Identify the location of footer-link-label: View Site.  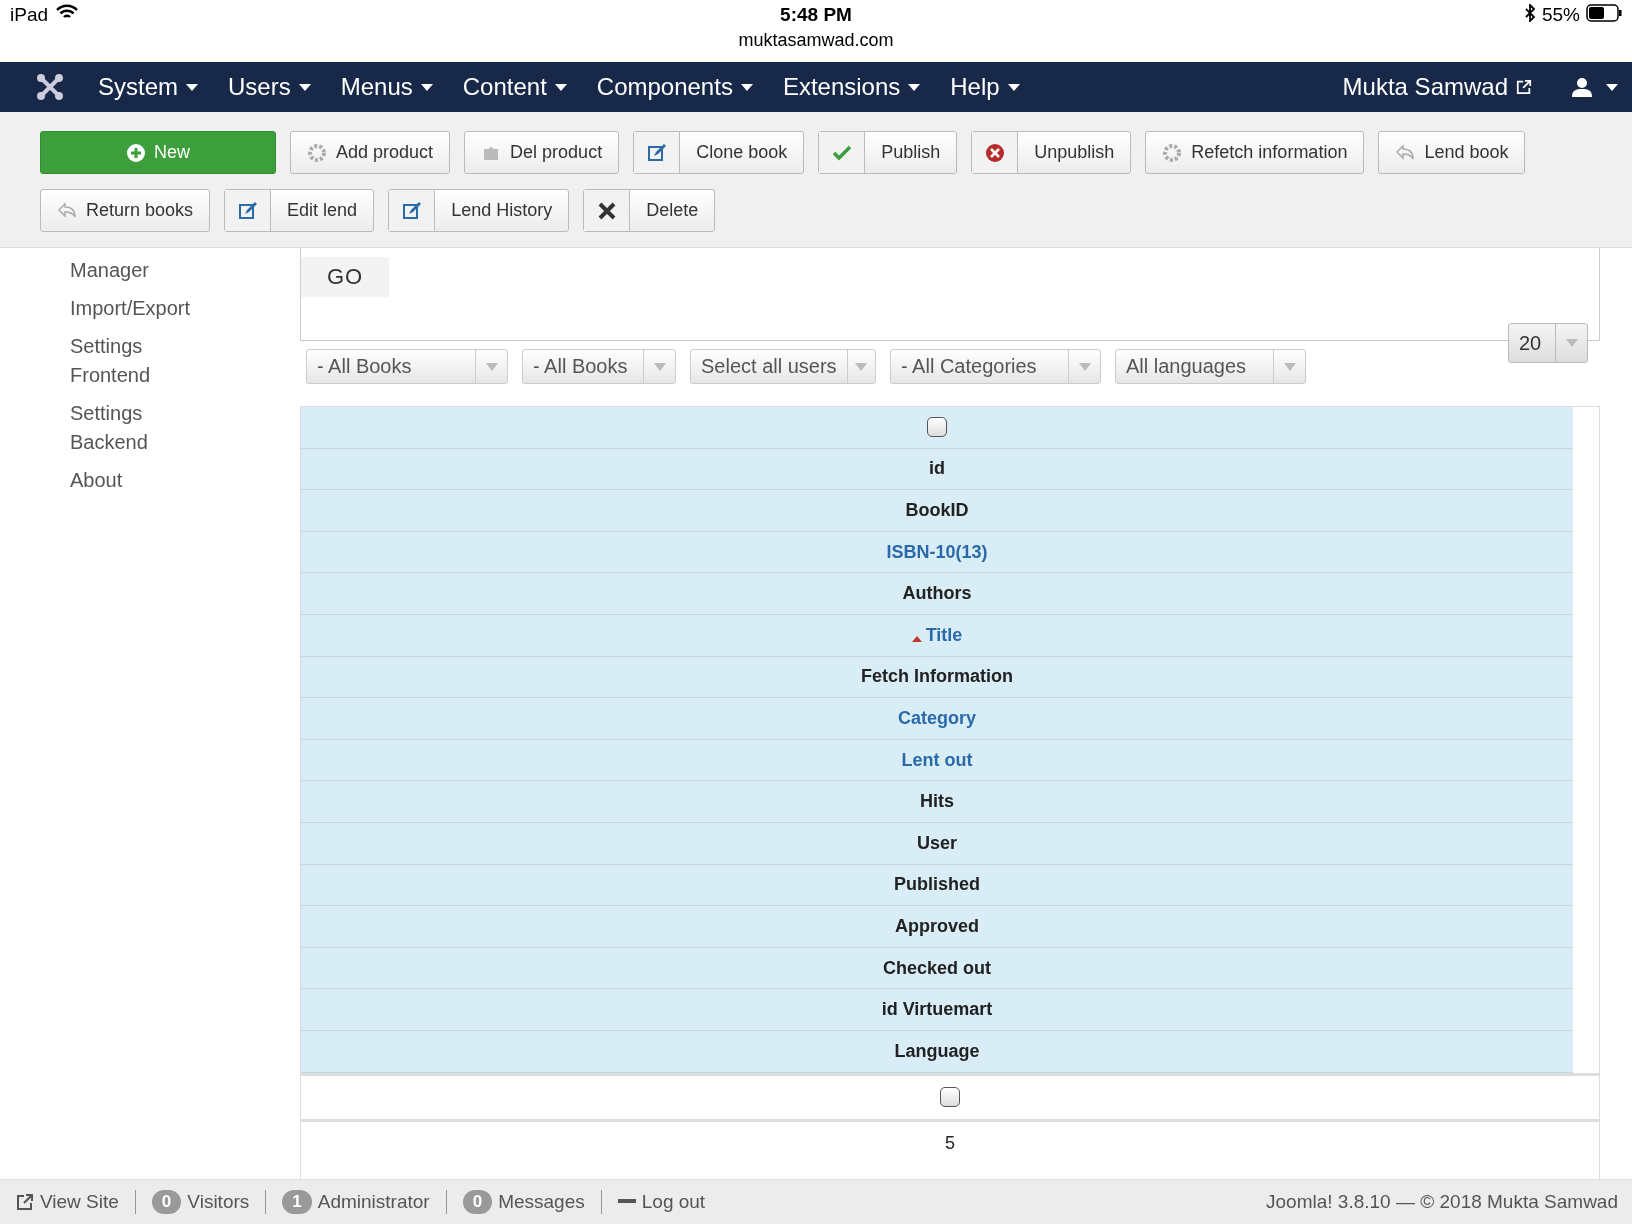
(79, 1202).